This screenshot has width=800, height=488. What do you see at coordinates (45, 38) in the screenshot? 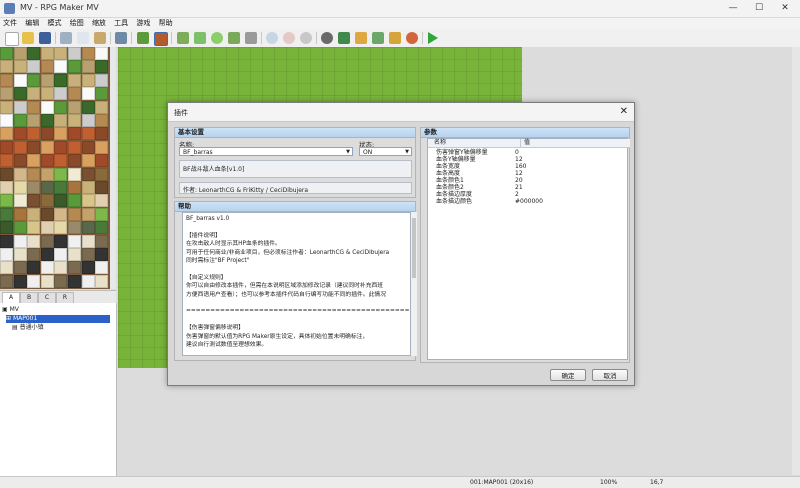
I see `save-icon` at bounding box center [45, 38].